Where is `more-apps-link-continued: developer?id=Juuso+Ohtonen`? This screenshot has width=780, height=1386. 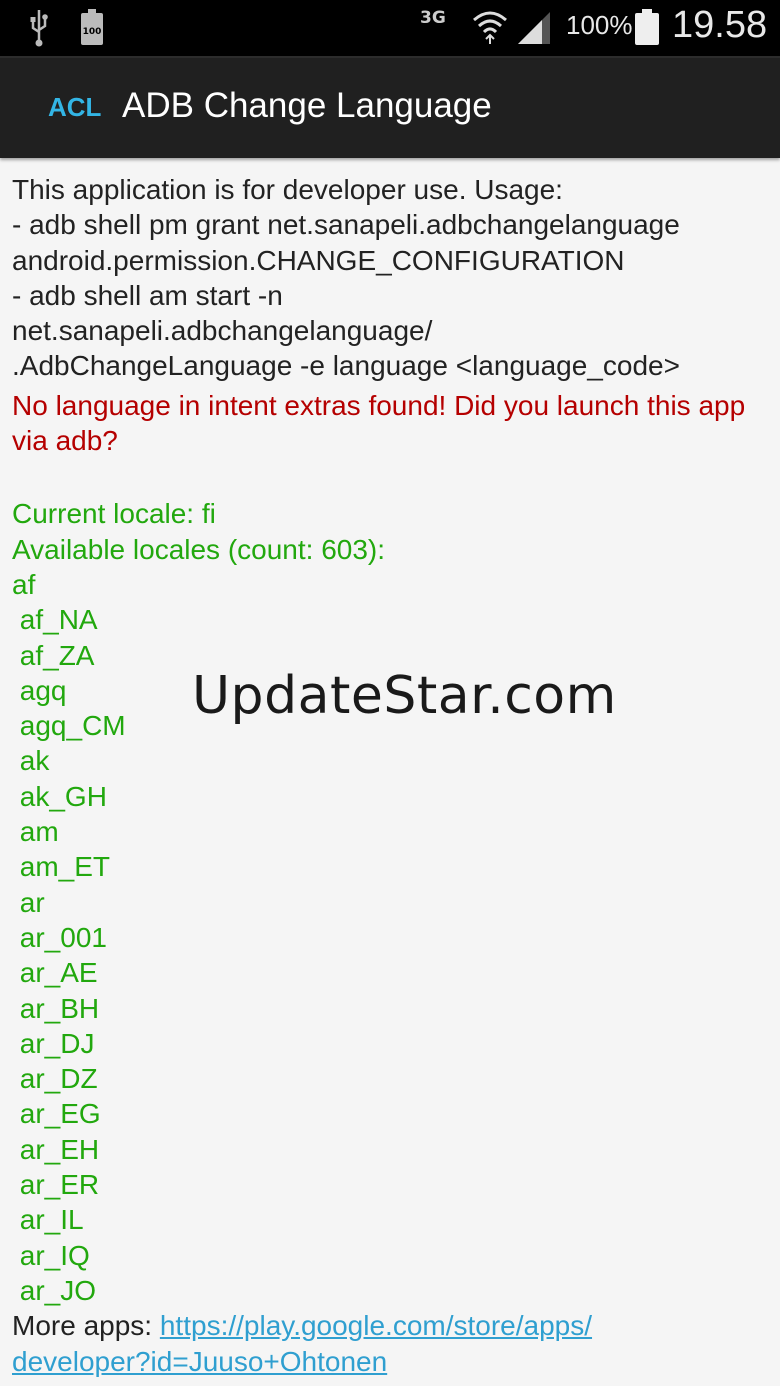
more-apps-link-continued: developer?id=Juuso+Ohtonen is located at coordinates (199, 1361).